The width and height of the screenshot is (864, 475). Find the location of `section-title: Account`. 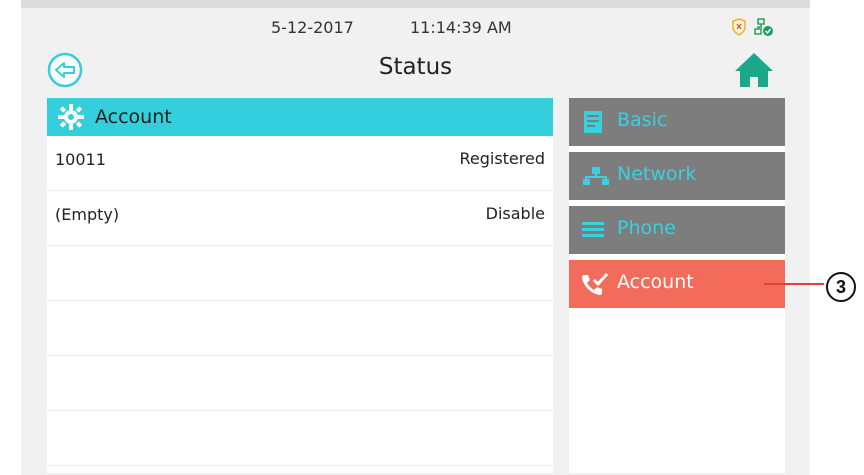

section-title: Account is located at coordinates (133, 117).